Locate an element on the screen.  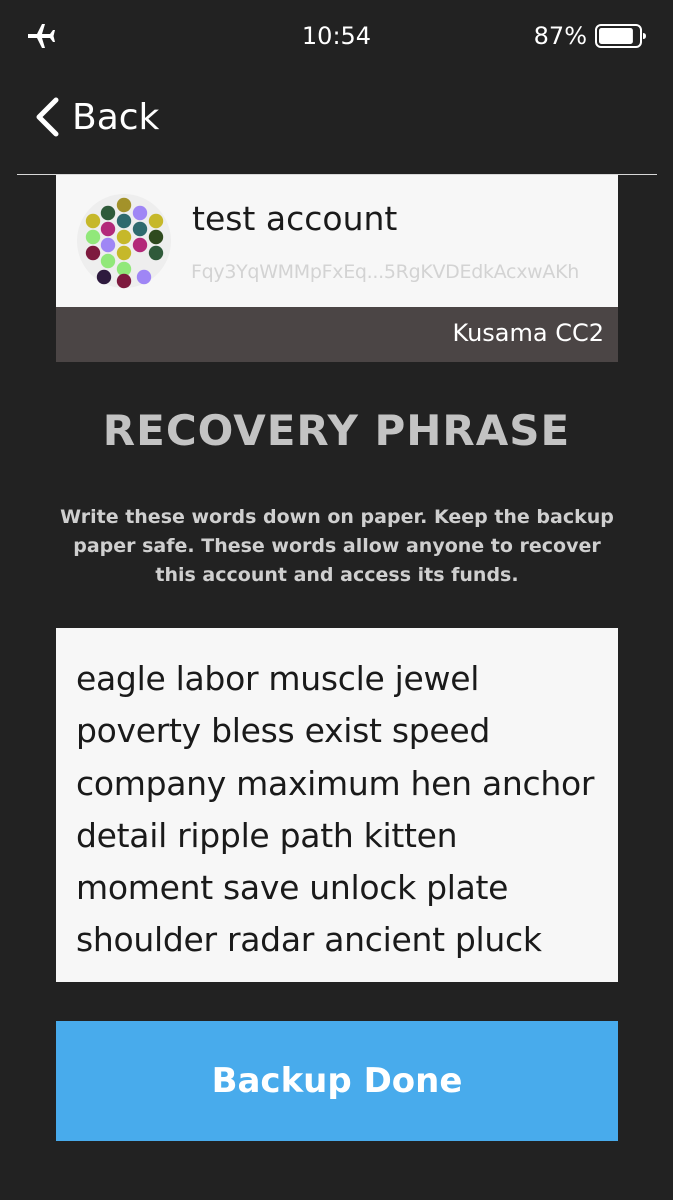
network-bar: Kusama CC2 is located at coordinates (337, 334).